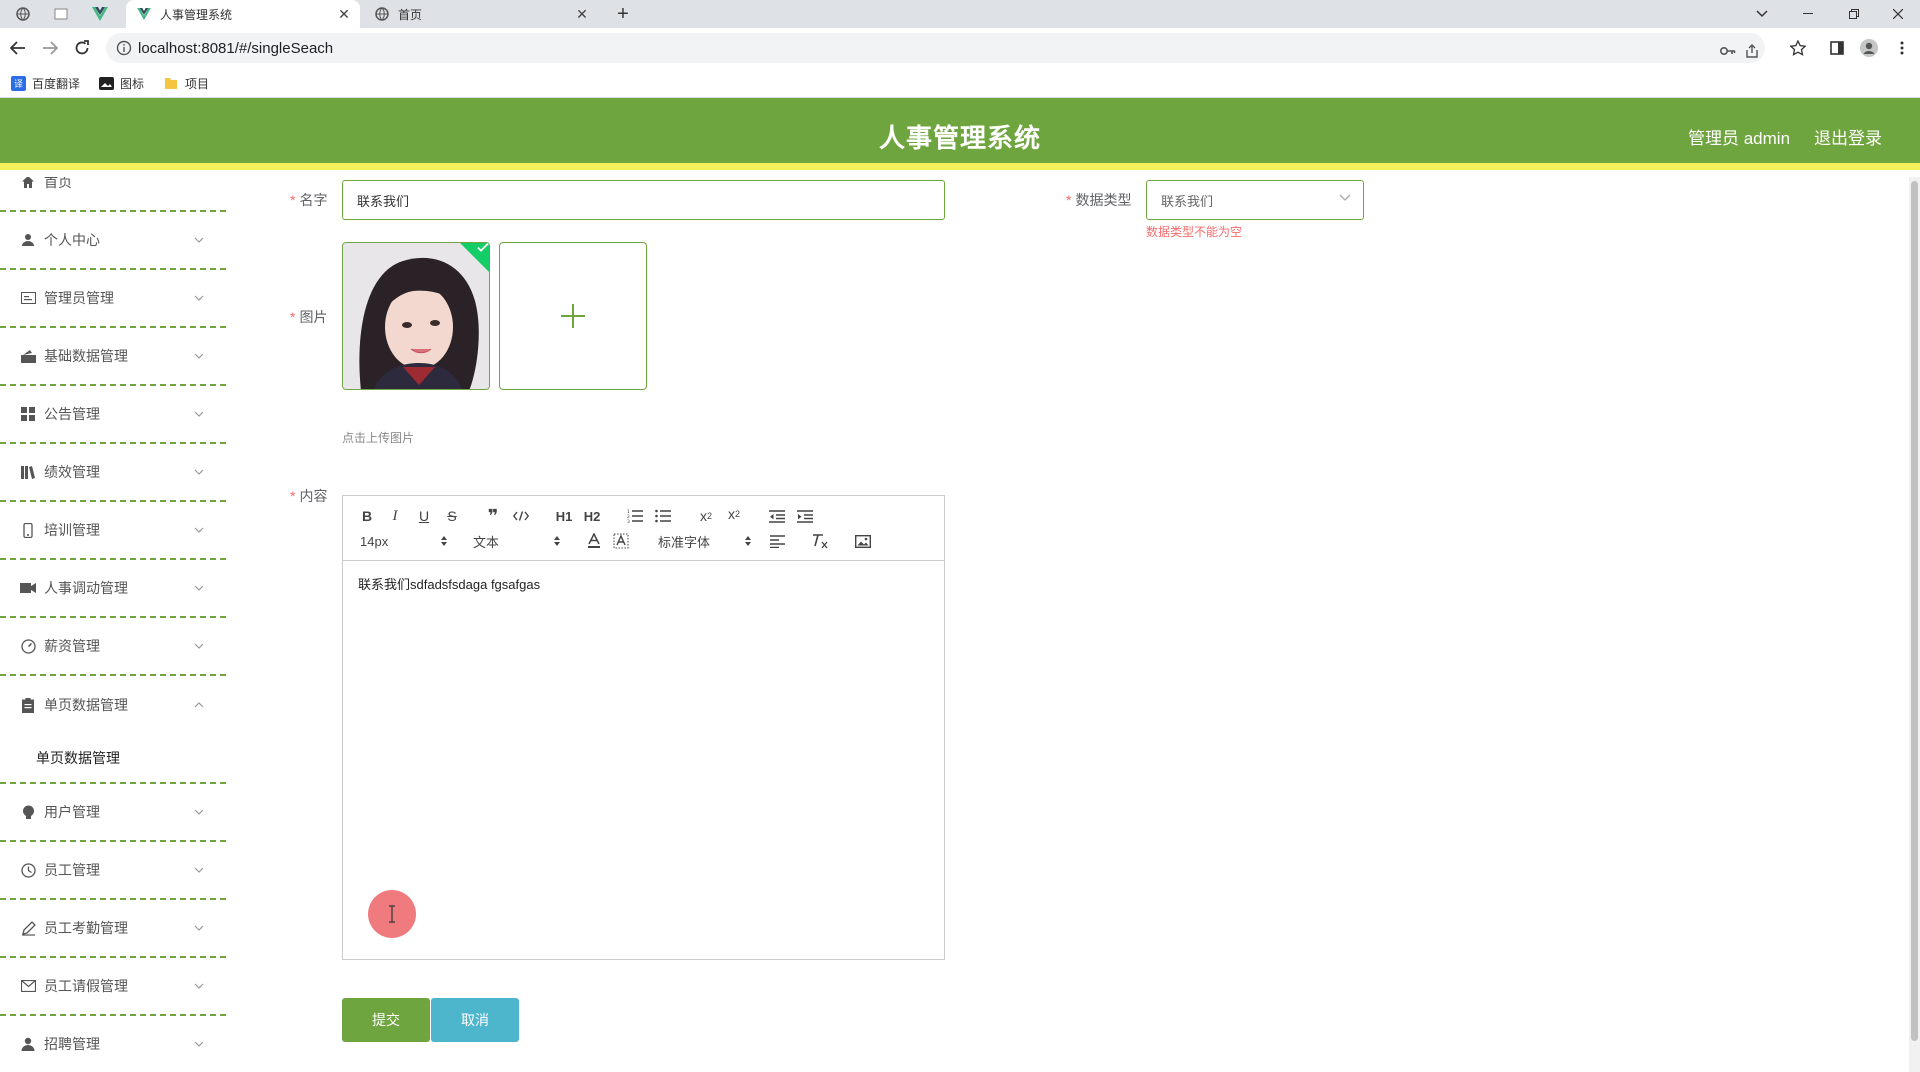  What do you see at coordinates (72, 646) in the screenshot?
I see `sidebar-item-label: 薪资管理` at bounding box center [72, 646].